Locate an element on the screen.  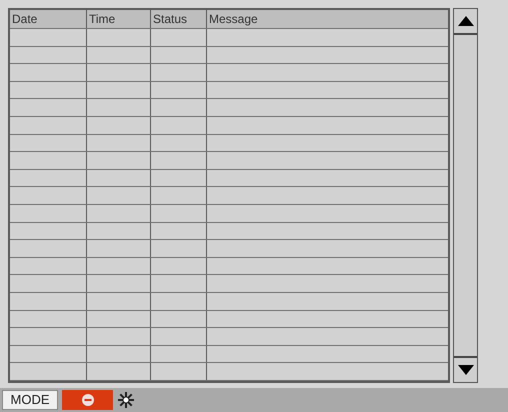
column-header: Message is located at coordinates (233, 19).